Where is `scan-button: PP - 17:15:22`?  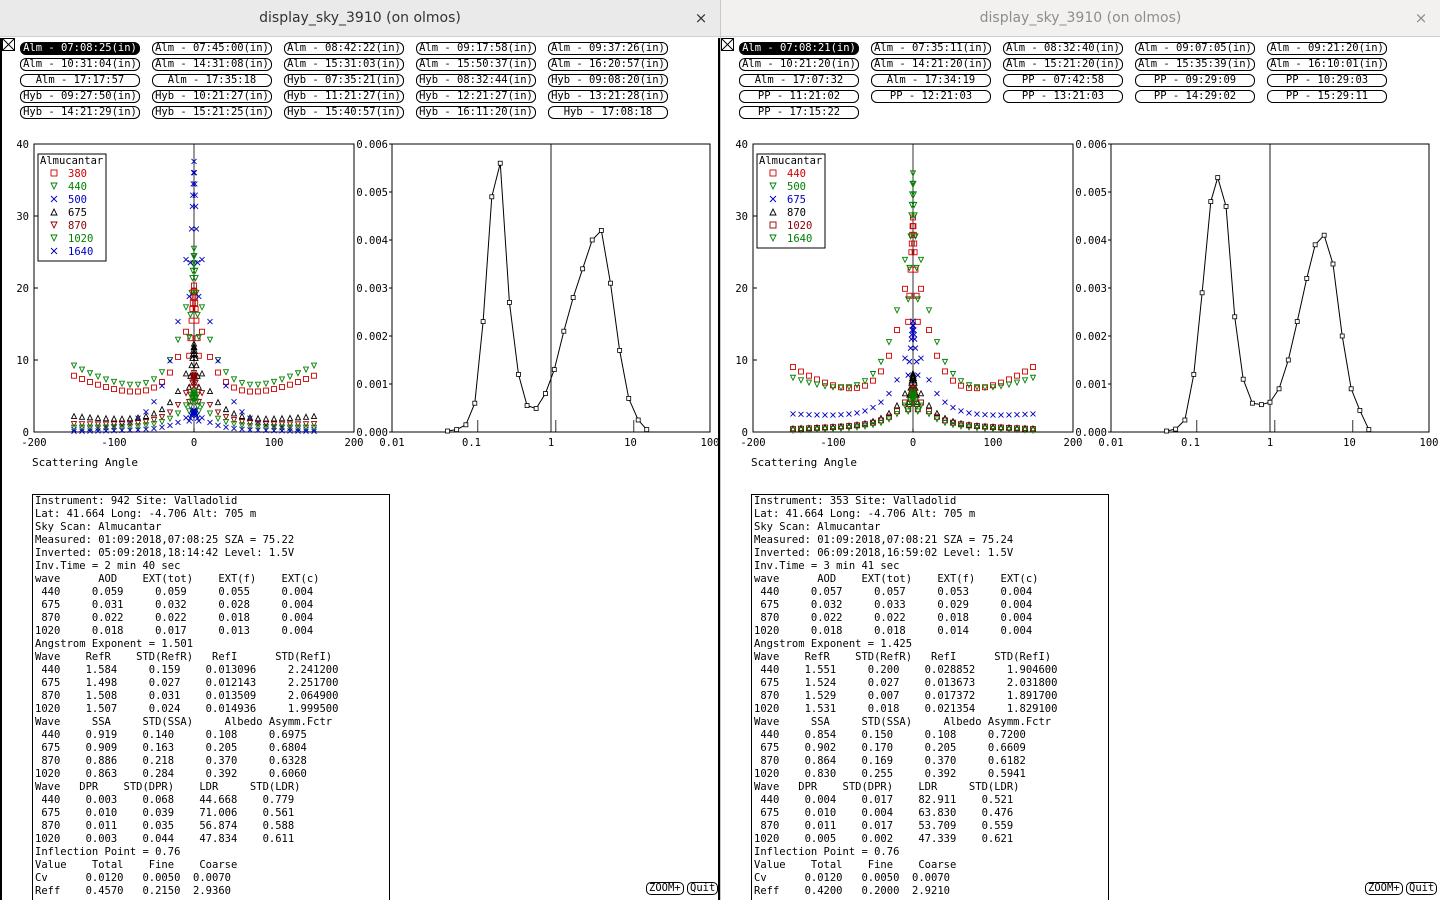 scan-button: PP - 17:15:22 is located at coordinates (799, 112).